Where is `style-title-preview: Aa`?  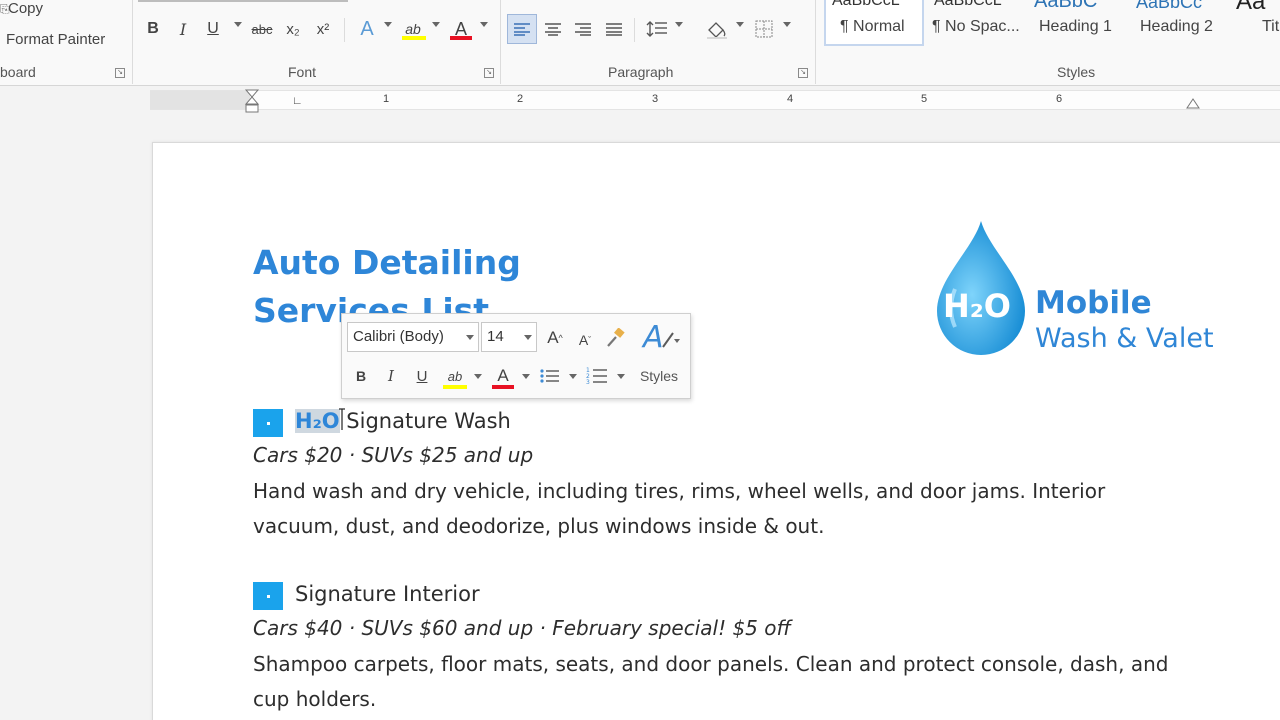
style-title-preview: Aa is located at coordinates (1251, 7).